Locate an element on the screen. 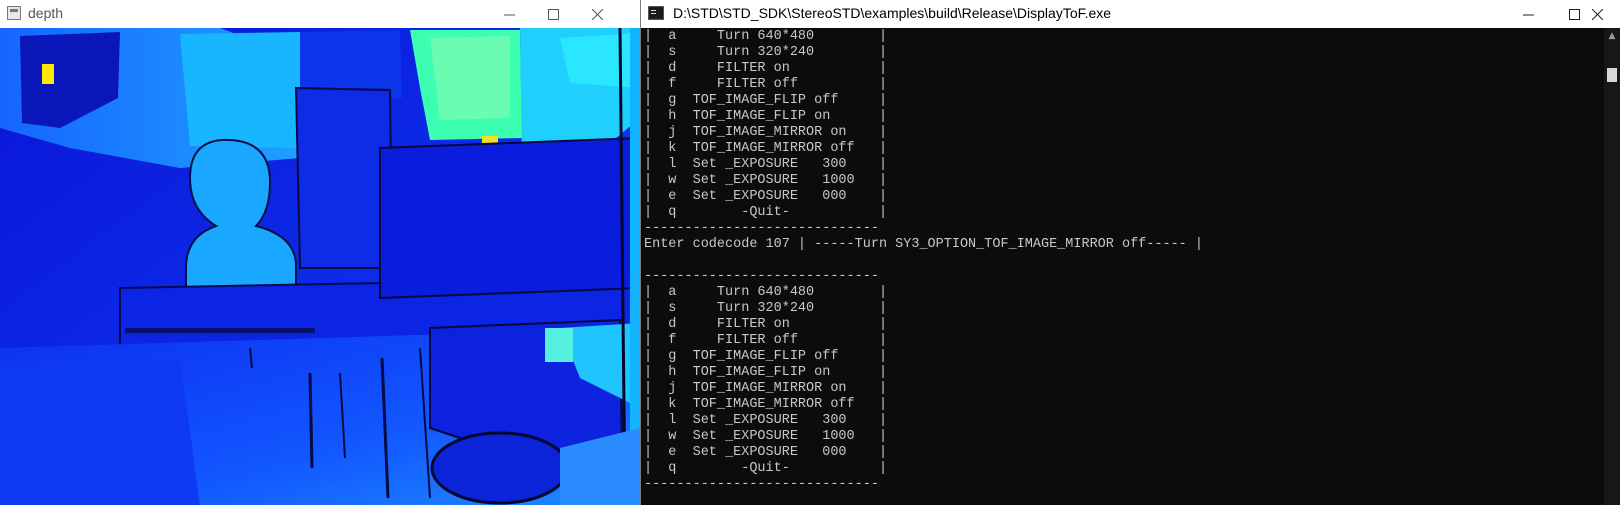  depth-window-title: depth is located at coordinates (46, 13).